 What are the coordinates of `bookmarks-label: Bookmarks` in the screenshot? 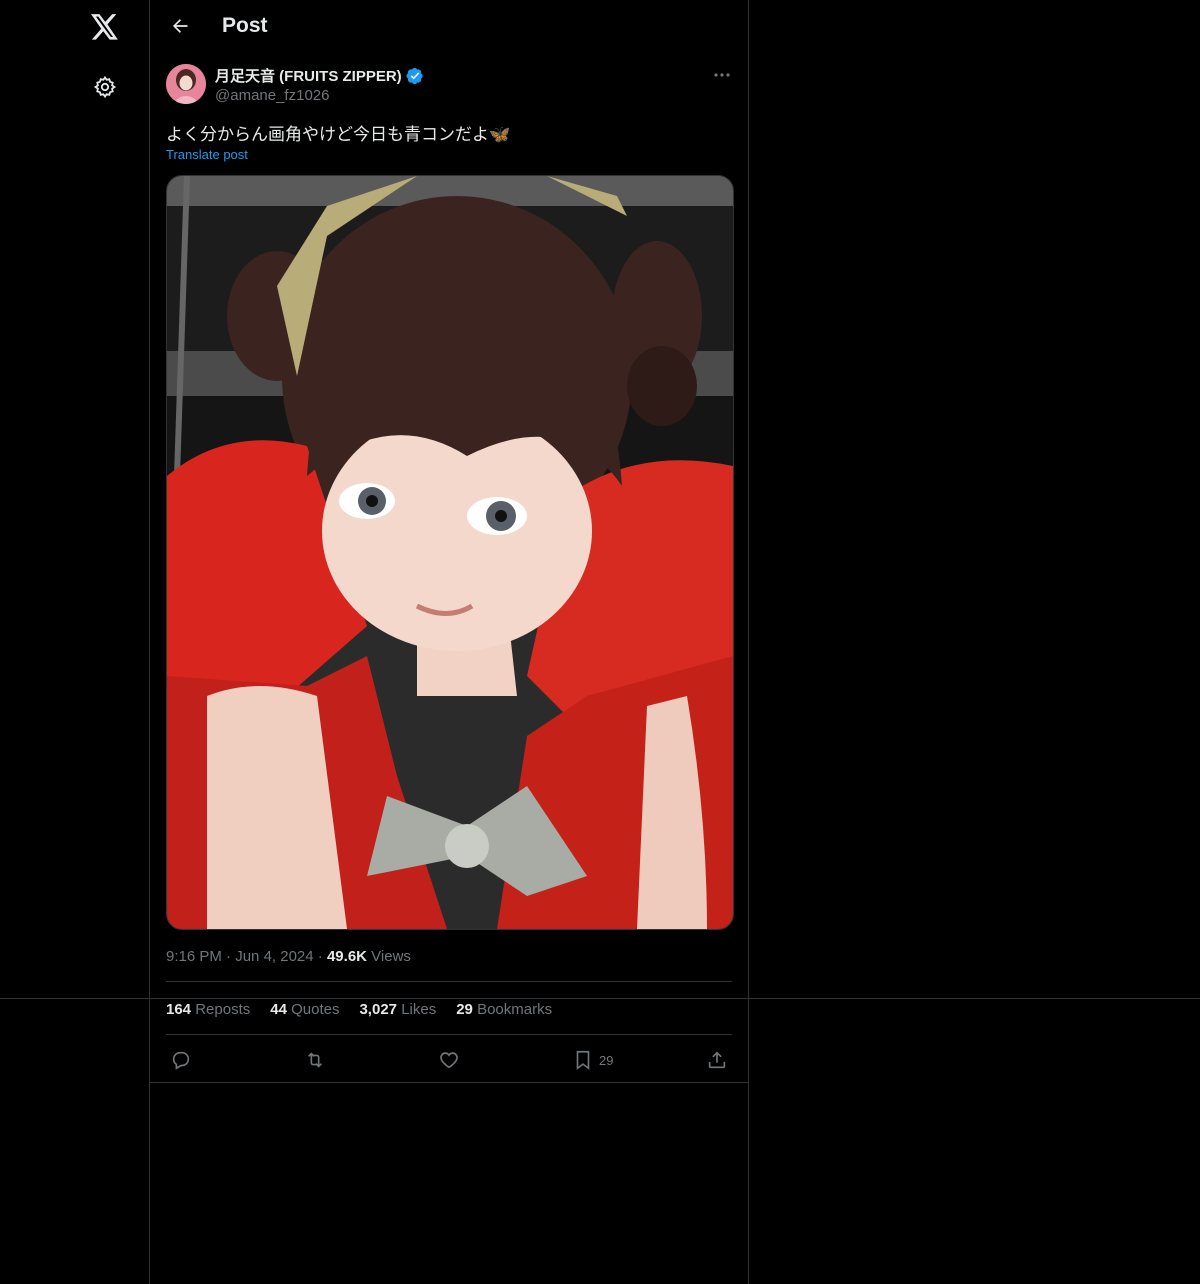 It's located at (515, 1009).